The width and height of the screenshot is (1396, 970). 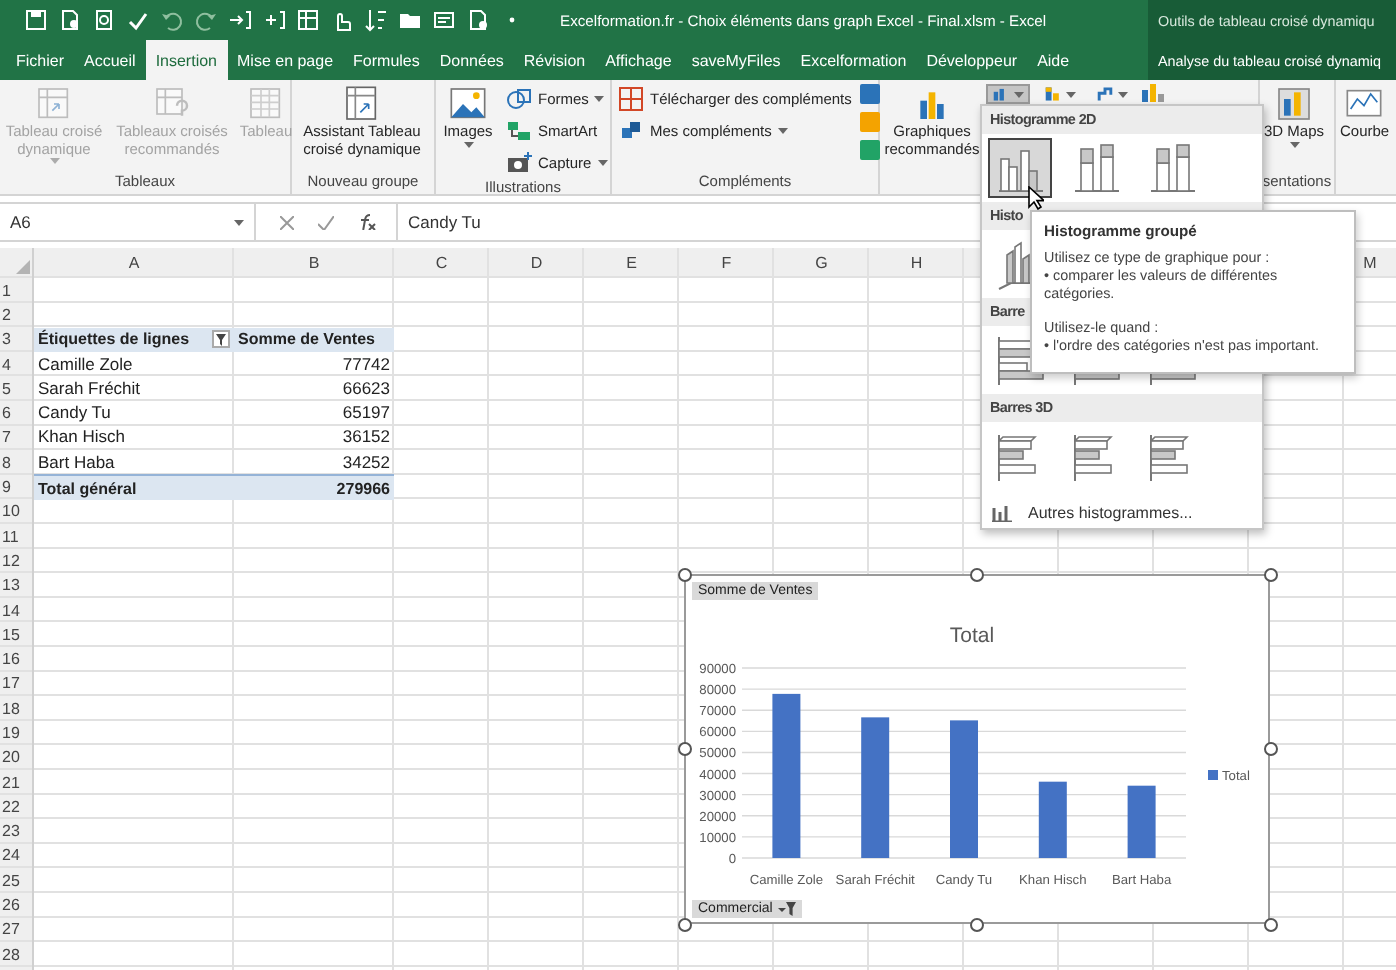 I want to click on column-header: H, so click(x=916, y=263).